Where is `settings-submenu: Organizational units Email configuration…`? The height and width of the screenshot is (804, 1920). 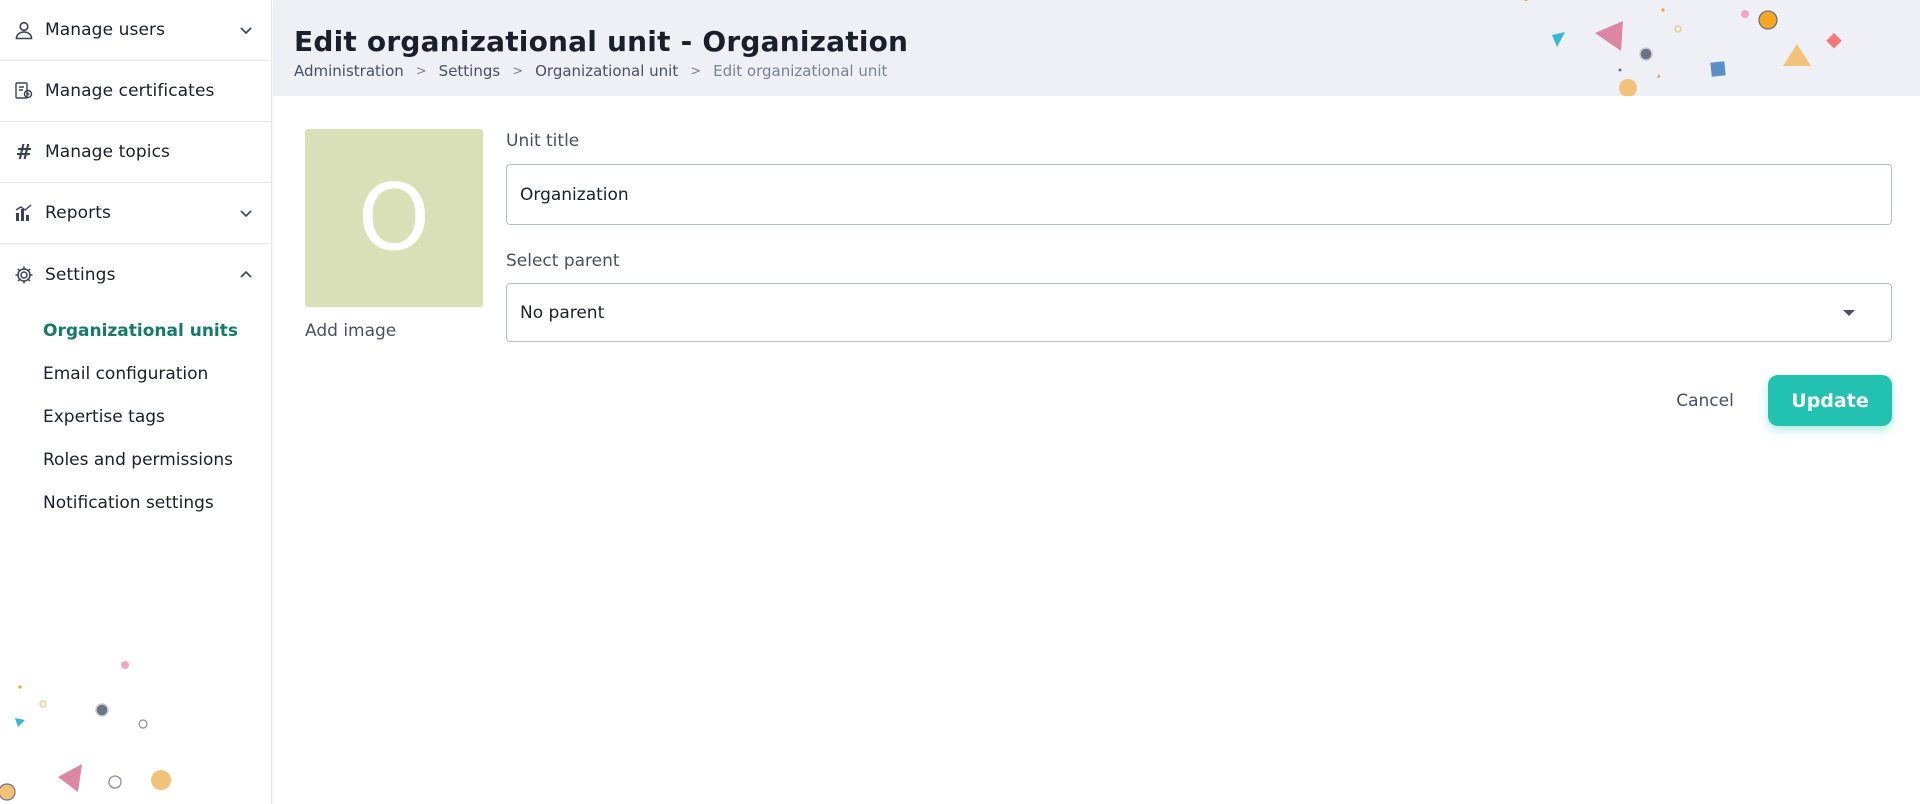
settings-submenu: Organizational units Email configuration… is located at coordinates (135, 414).